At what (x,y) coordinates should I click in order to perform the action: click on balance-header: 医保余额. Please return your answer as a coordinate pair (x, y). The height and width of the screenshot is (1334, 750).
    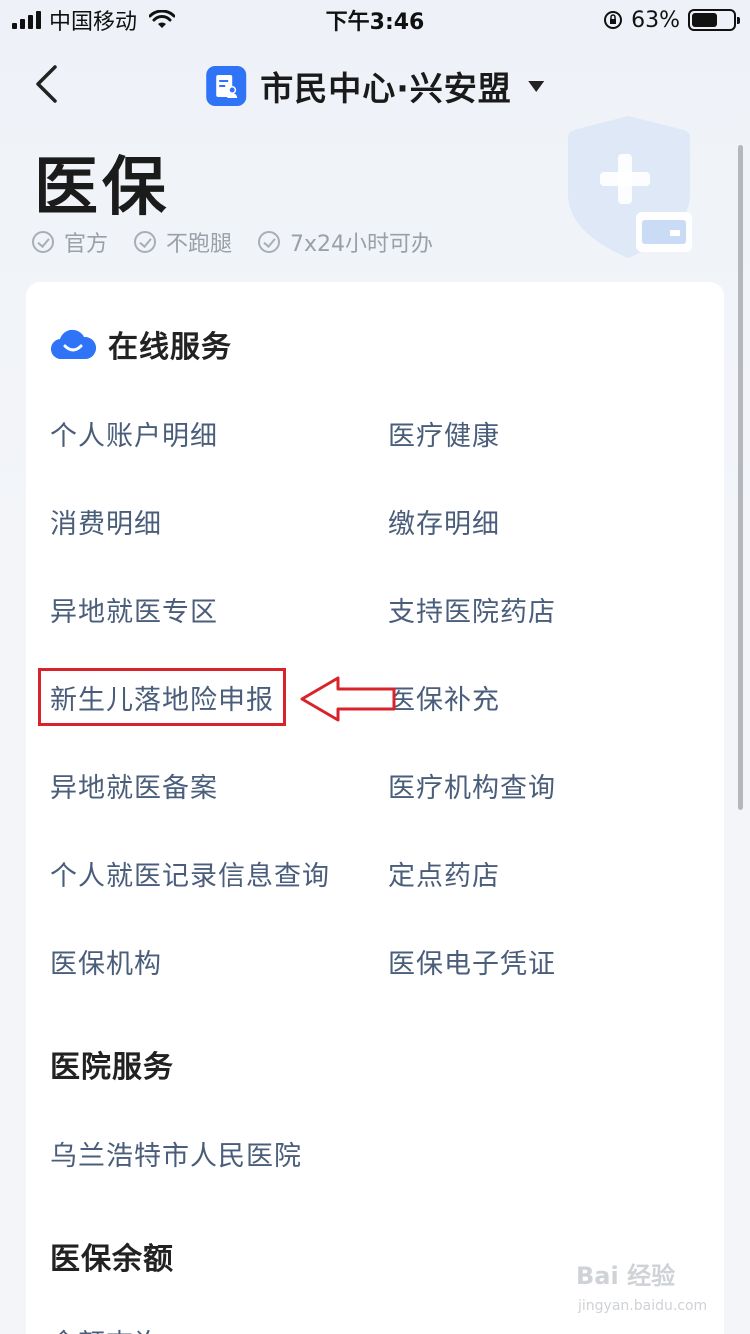
    Looking at the image, I should click on (112, 1256).